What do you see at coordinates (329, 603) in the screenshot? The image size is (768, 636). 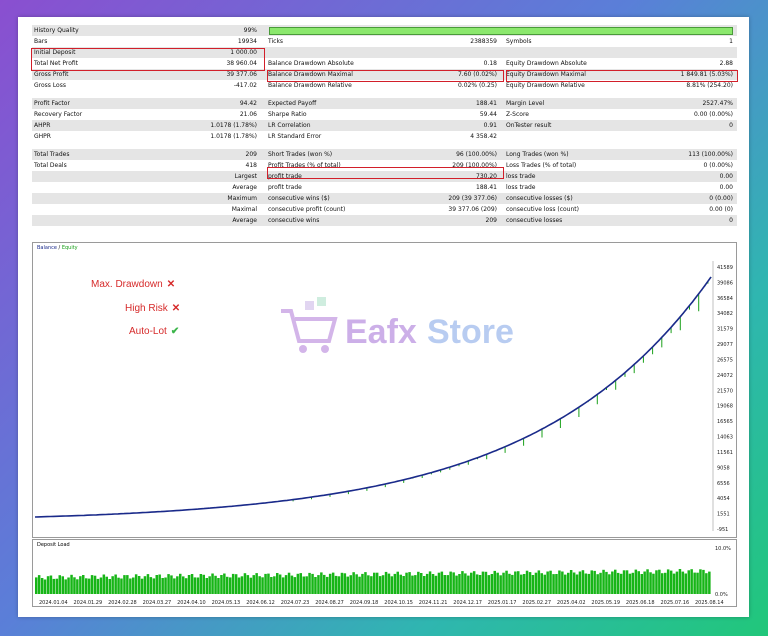 I see `x-date-label: 2024.08.27` at bounding box center [329, 603].